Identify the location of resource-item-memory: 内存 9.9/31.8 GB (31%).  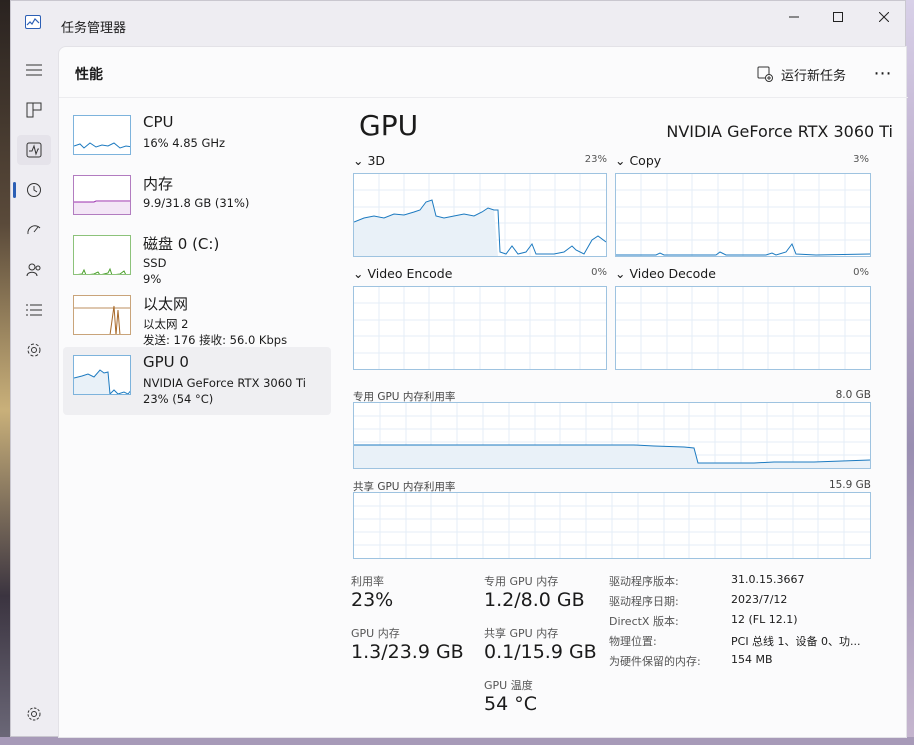
(197, 201).